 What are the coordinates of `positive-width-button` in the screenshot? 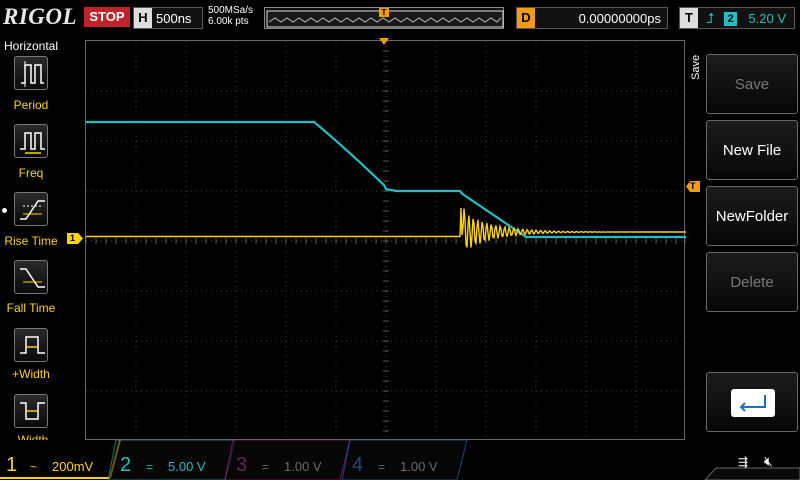 It's located at (31, 345).